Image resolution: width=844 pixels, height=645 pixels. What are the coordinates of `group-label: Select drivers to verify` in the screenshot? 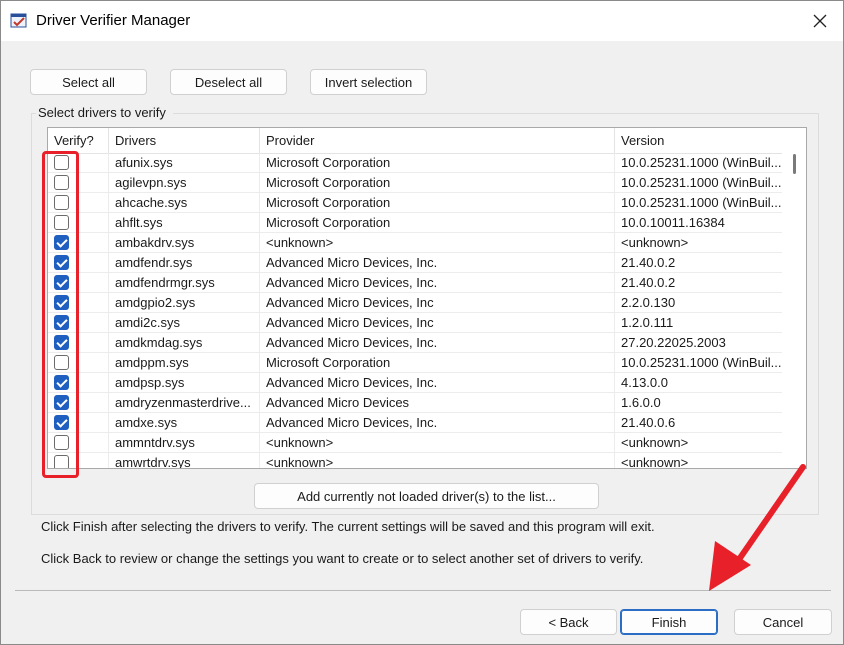 It's located at (102, 112).